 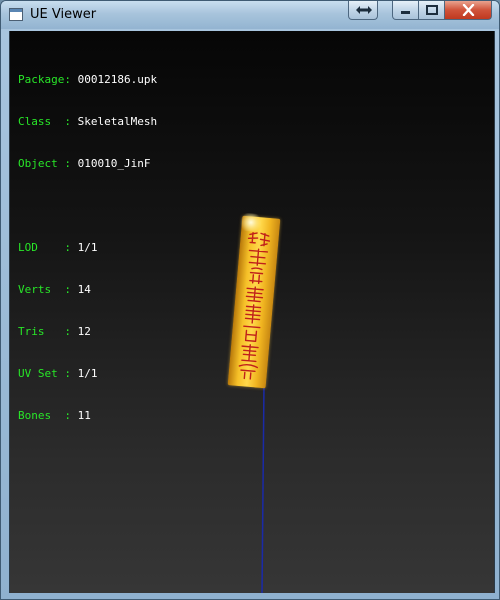 I want to click on maximize-button, so click(x=431, y=10).